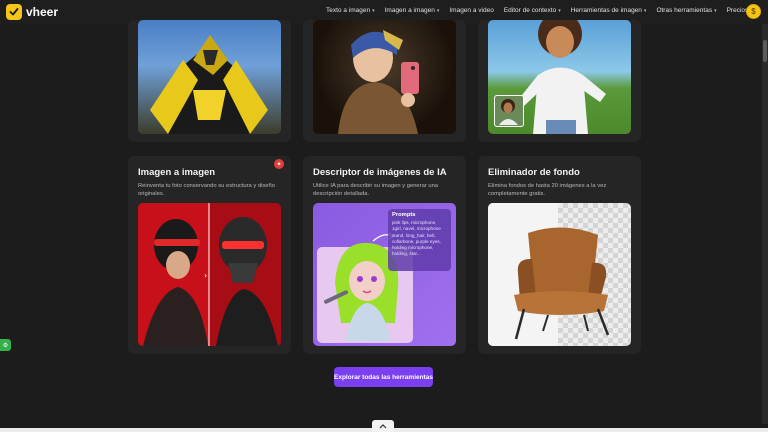 The height and width of the screenshot is (432, 768). I want to click on robot-bird-image, so click(209, 77).